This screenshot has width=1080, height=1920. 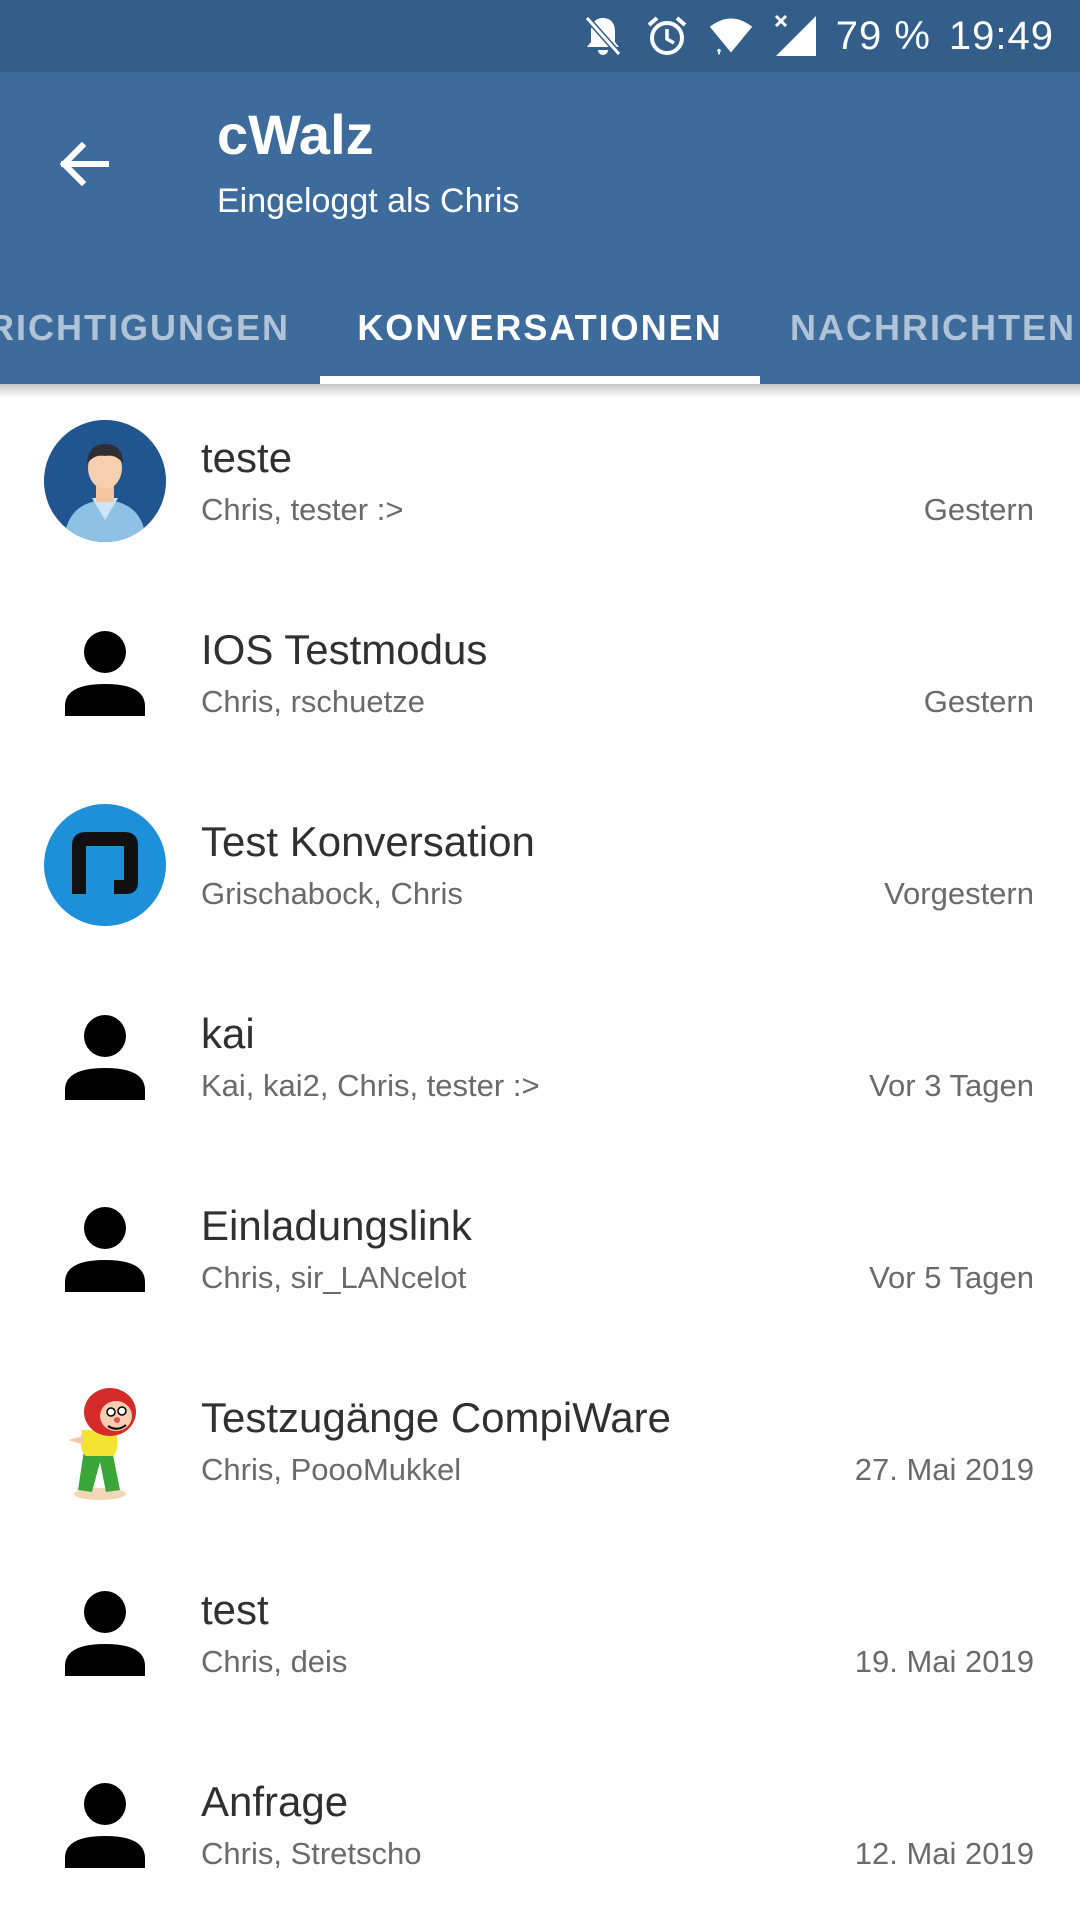 I want to click on conversation-row: test Chris, deis 19. Mai 2019, so click(x=540, y=1632).